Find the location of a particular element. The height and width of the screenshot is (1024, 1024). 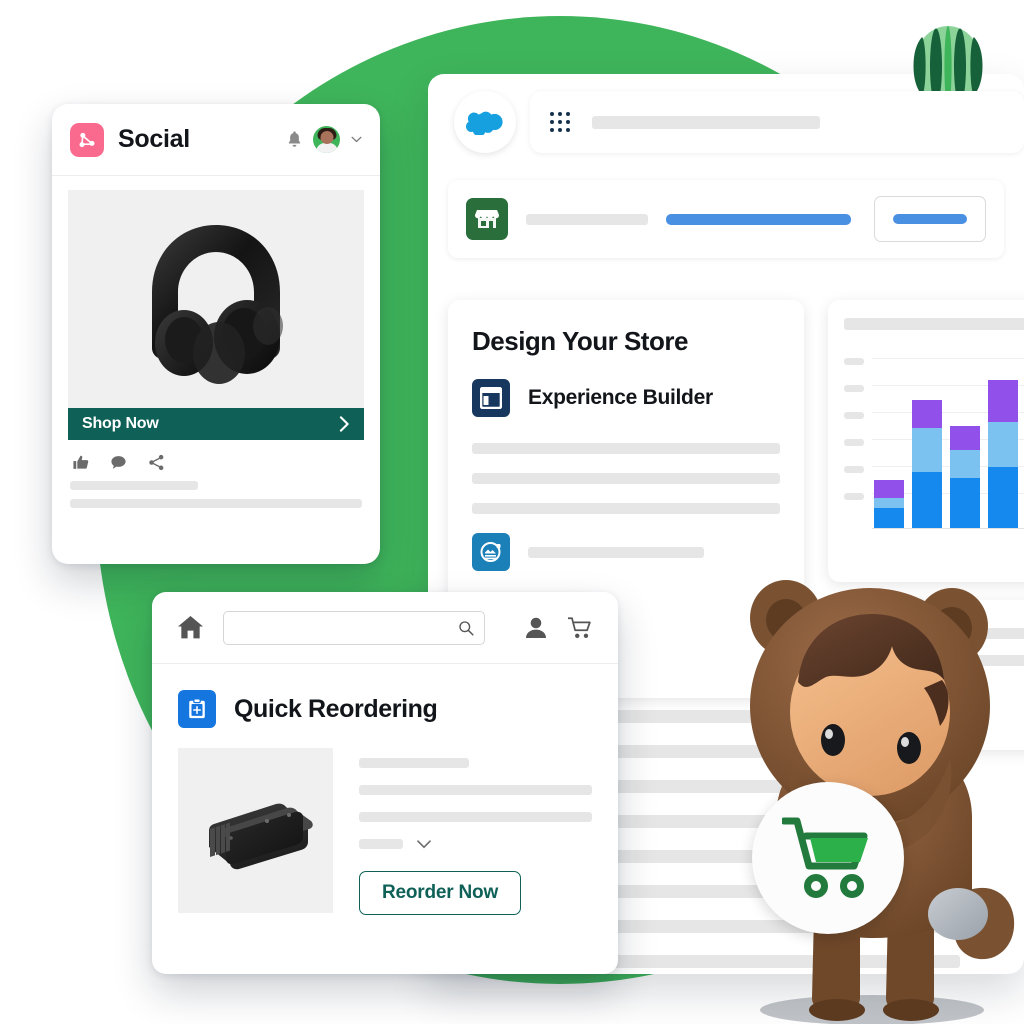

product-image-headphones is located at coordinates (216, 299).